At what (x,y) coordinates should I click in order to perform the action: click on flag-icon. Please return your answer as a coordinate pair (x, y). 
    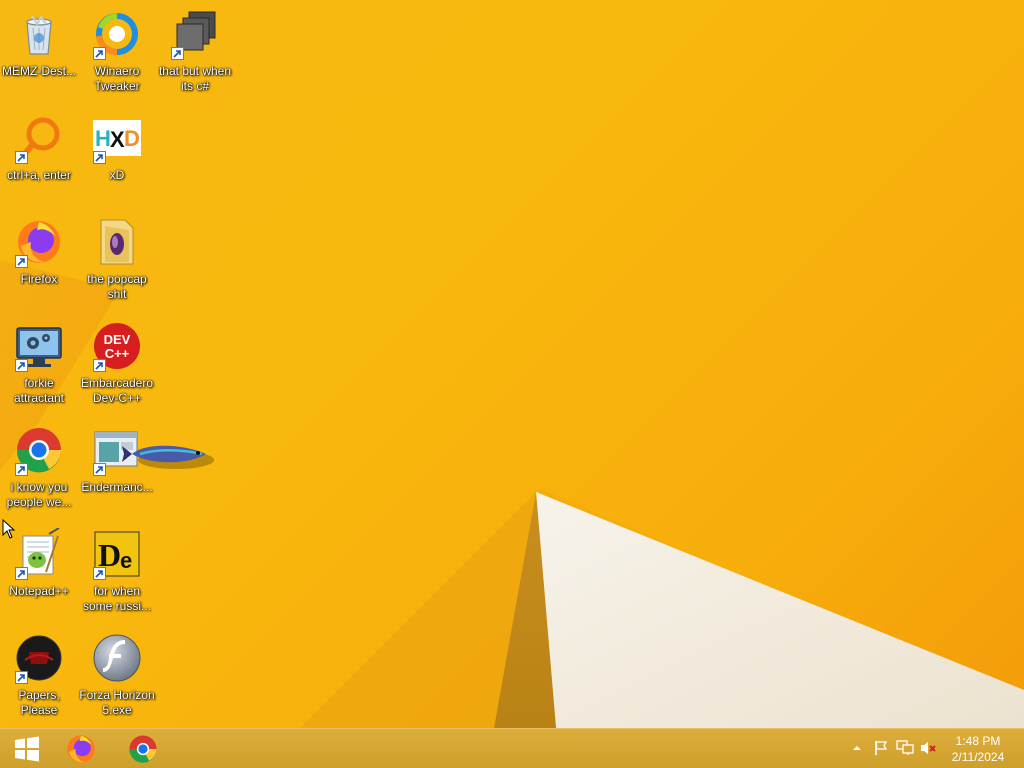
    Looking at the image, I should click on (881, 748).